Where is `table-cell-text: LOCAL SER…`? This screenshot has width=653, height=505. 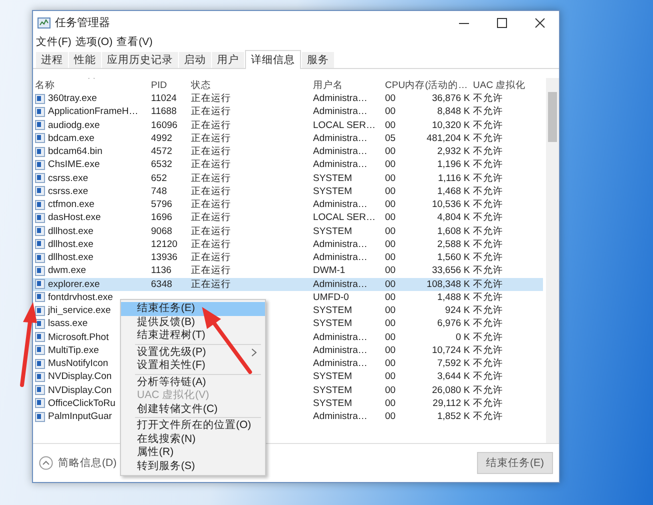 table-cell-text: LOCAL SER… is located at coordinates (344, 125).